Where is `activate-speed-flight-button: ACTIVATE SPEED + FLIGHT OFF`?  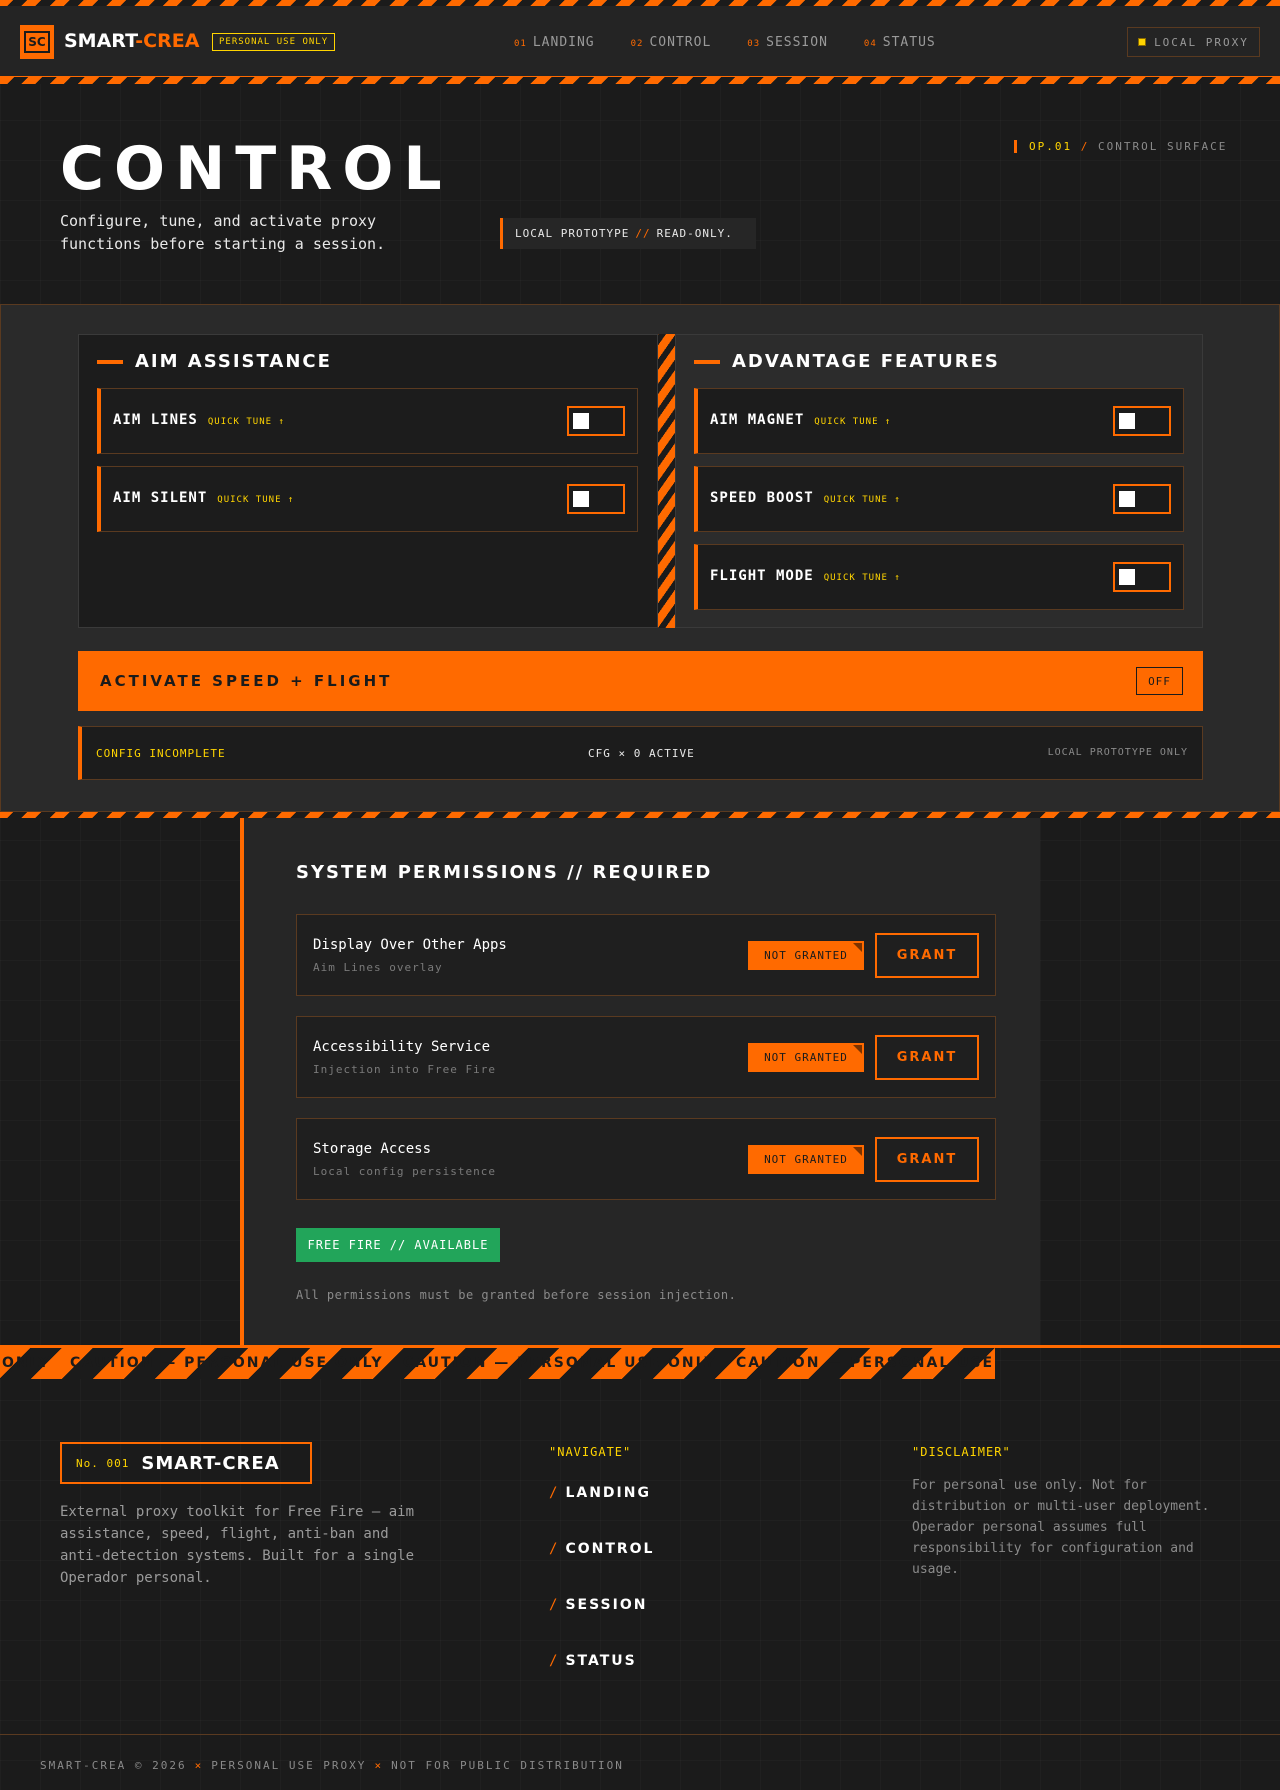
activate-speed-flight-button: ACTIVATE SPEED + FLIGHT OFF is located at coordinates (640, 681).